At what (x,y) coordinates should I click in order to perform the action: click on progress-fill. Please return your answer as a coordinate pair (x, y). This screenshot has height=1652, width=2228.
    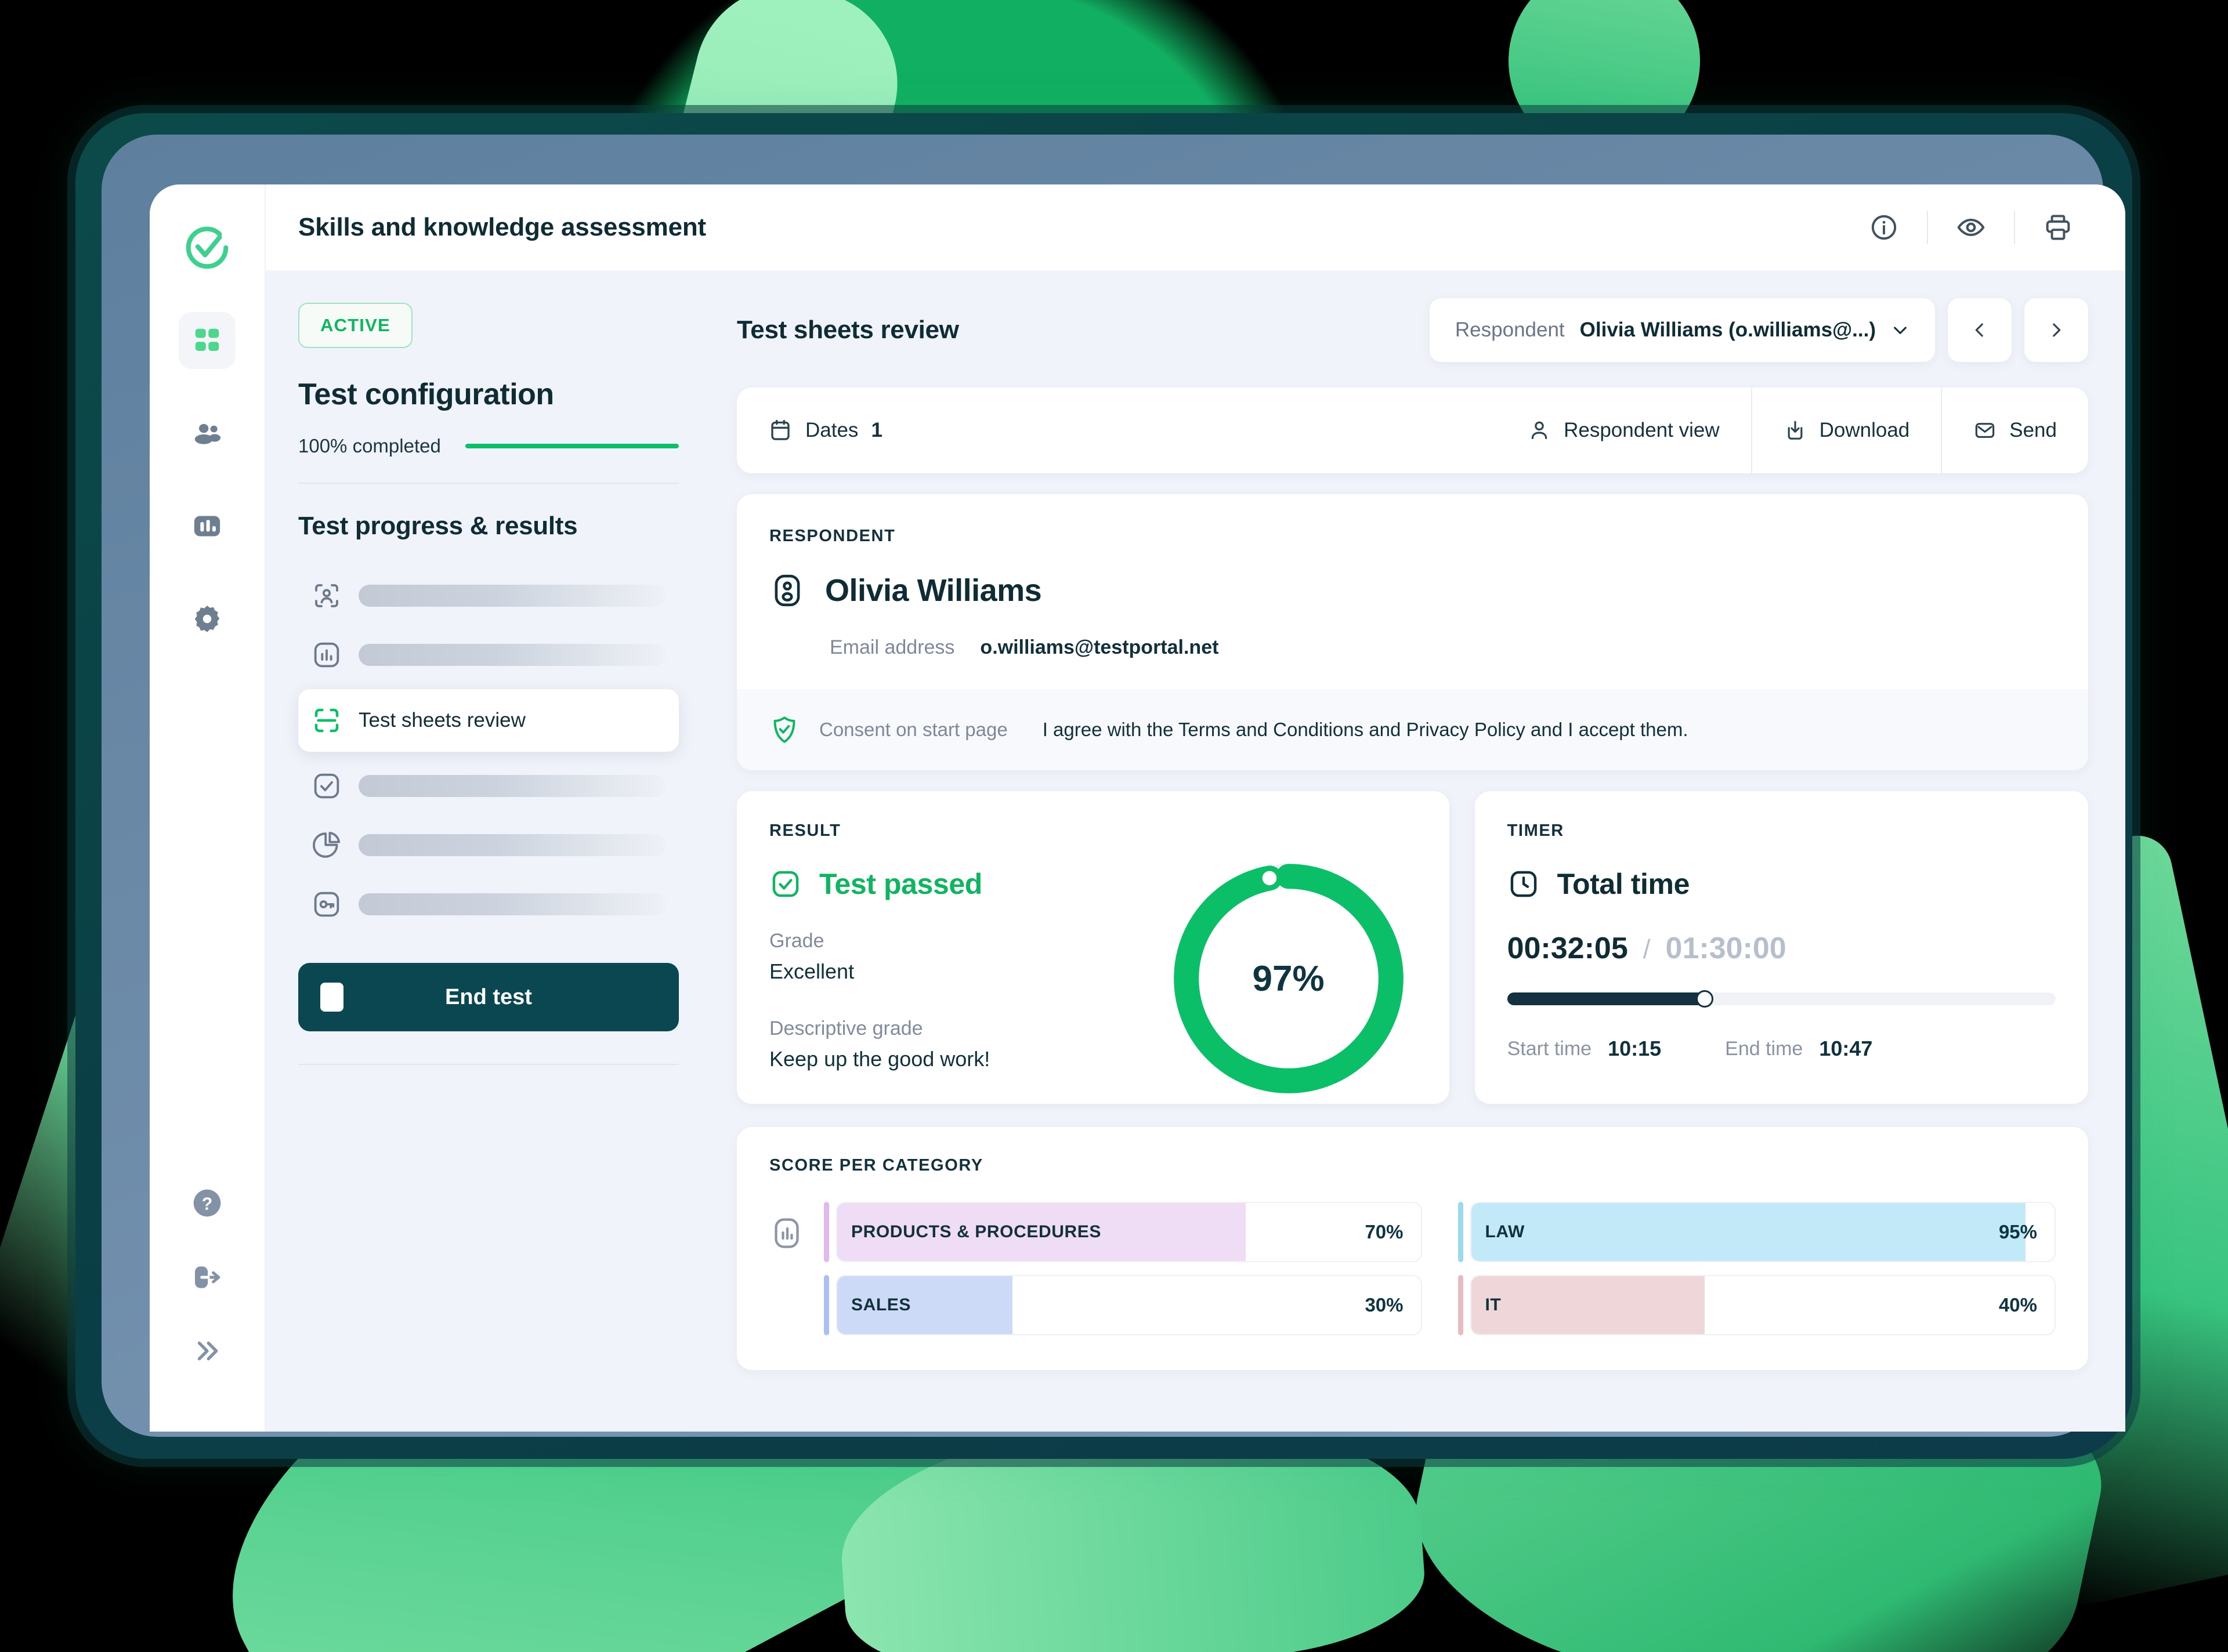
    Looking at the image, I should click on (572, 446).